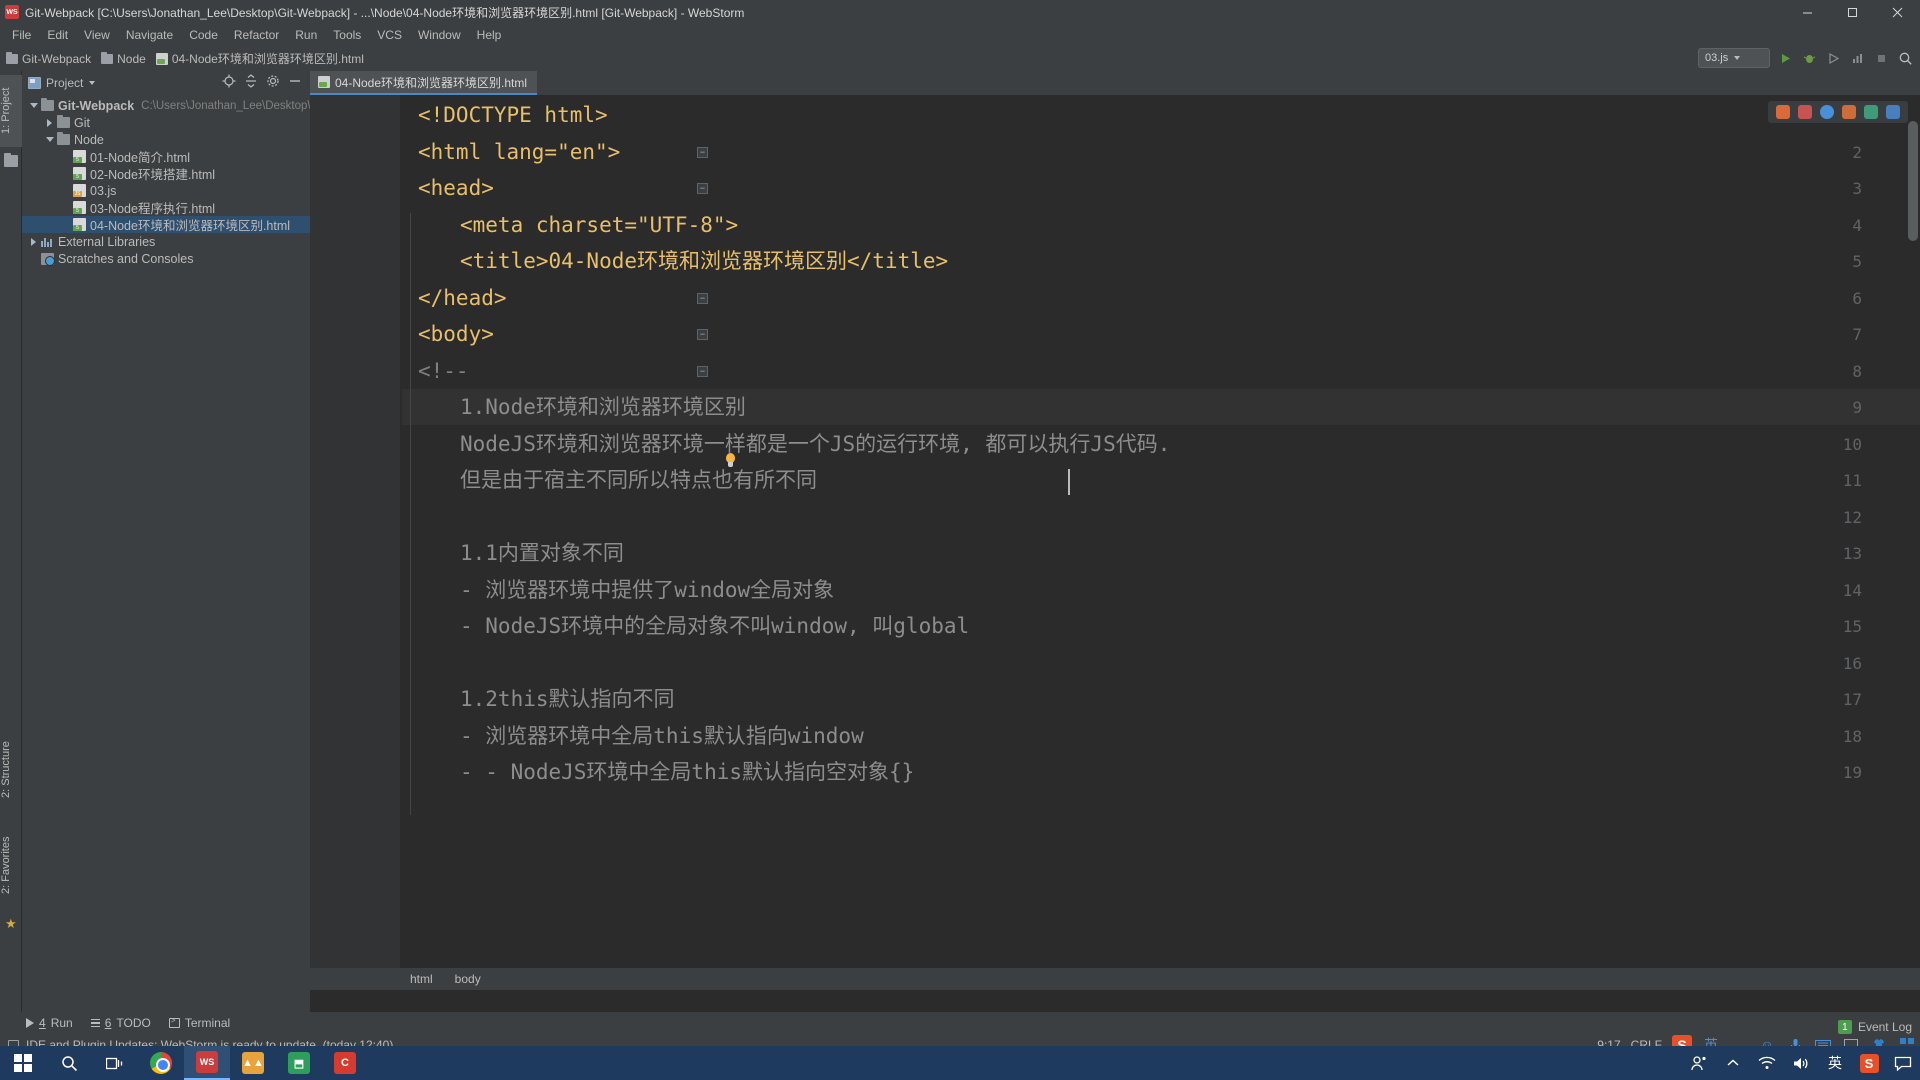 The height and width of the screenshot is (1080, 1920). Describe the element at coordinates (489, 35) in the screenshot. I see `menu-item-help: Help` at that location.